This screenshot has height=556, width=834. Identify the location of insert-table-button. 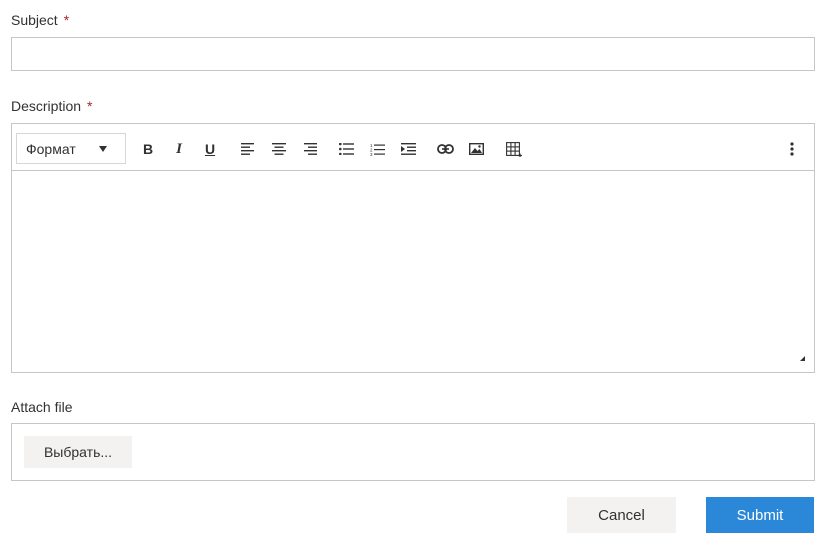
(514, 149).